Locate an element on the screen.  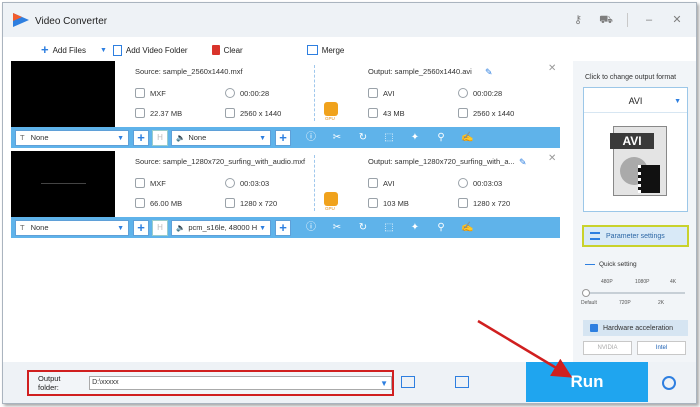
nvidia-label: NVIDIA is located at coordinates (607, 348).